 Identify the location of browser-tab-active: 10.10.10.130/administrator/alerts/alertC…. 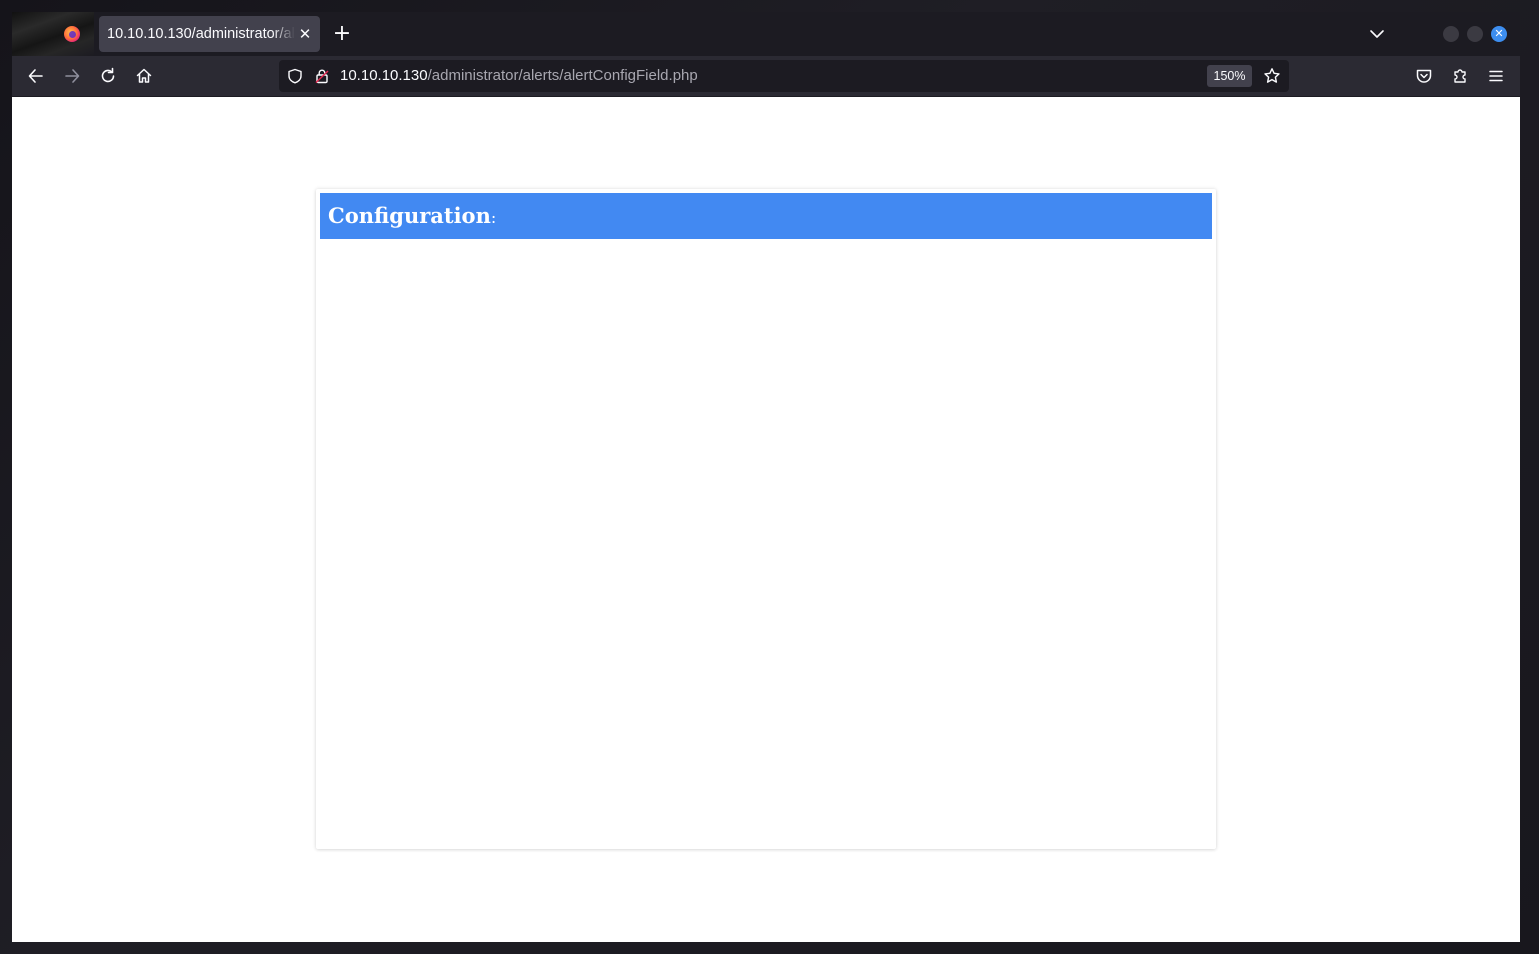
(209, 34).